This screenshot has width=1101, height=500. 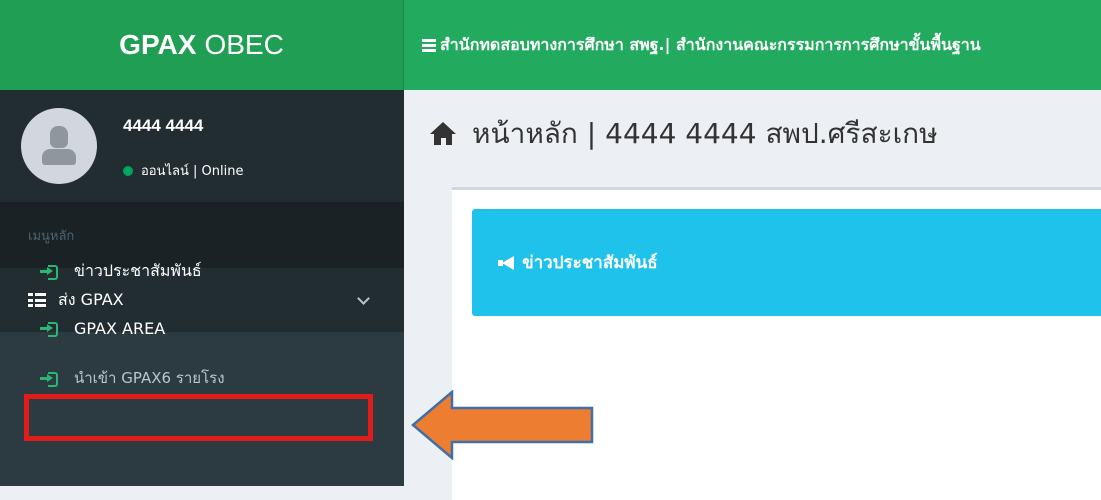 I want to click on logo-brand-bold: GPAX, so click(x=158, y=44).